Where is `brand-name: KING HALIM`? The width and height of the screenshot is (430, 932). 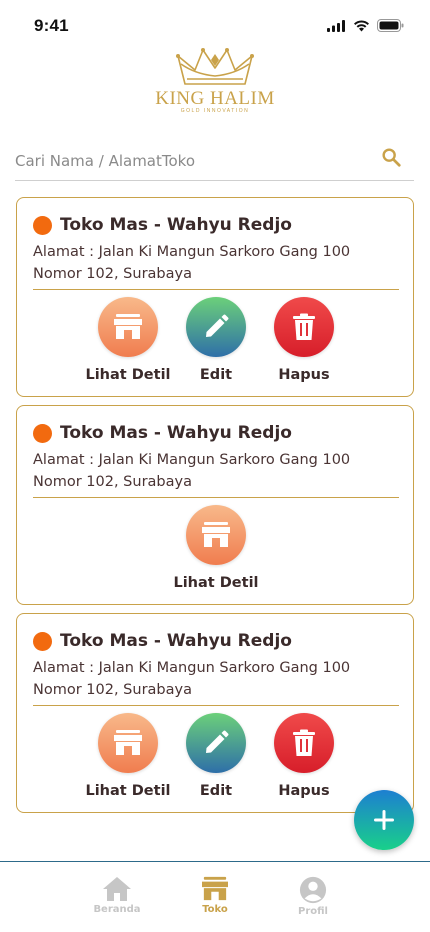
brand-name: KING HALIM is located at coordinates (215, 98).